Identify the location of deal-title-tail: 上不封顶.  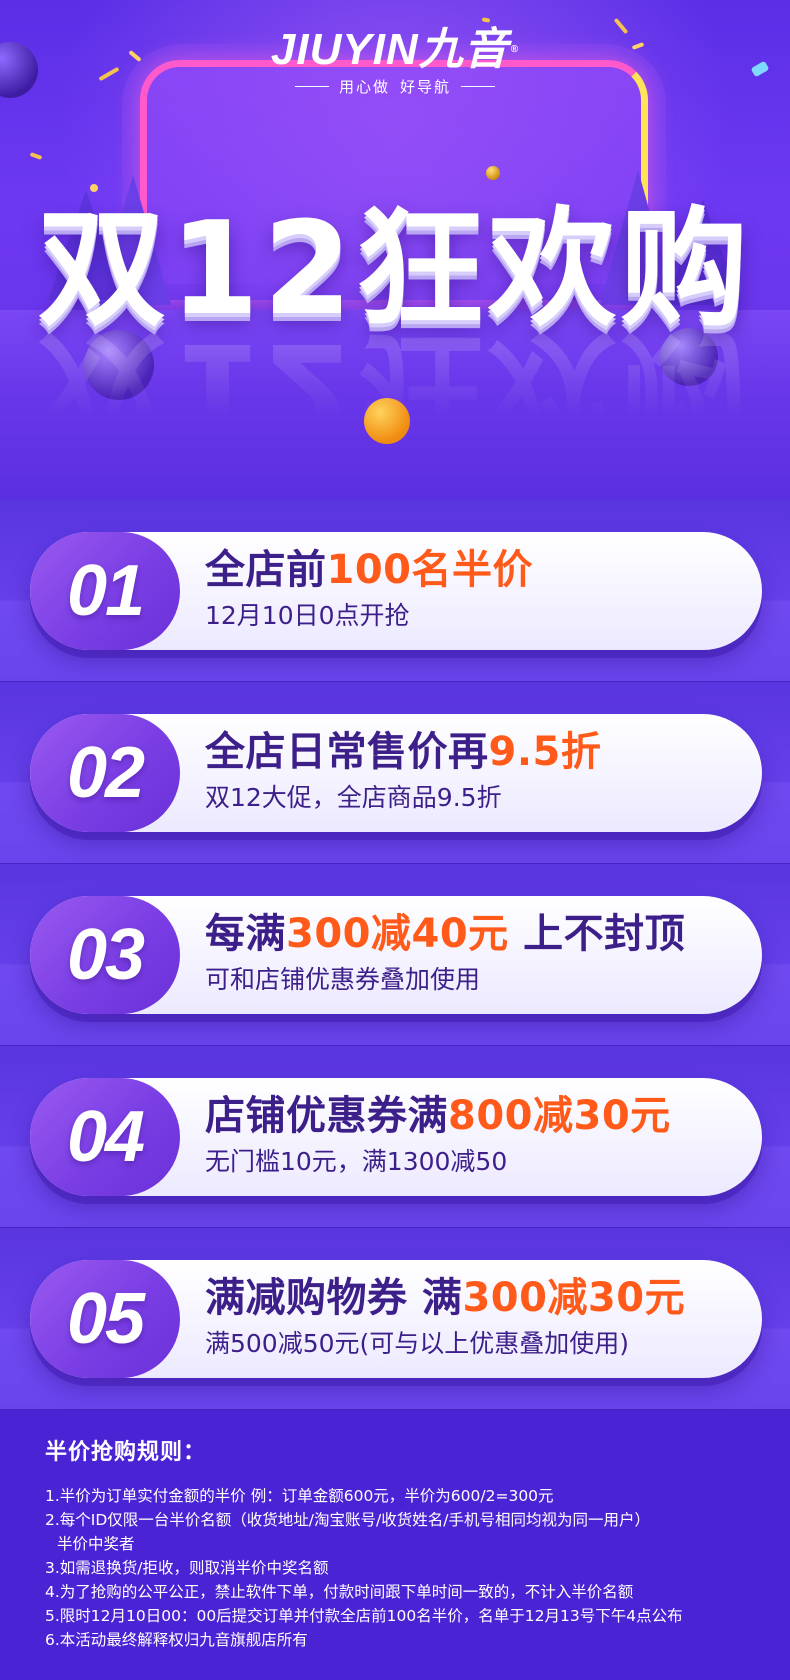
(597, 934).